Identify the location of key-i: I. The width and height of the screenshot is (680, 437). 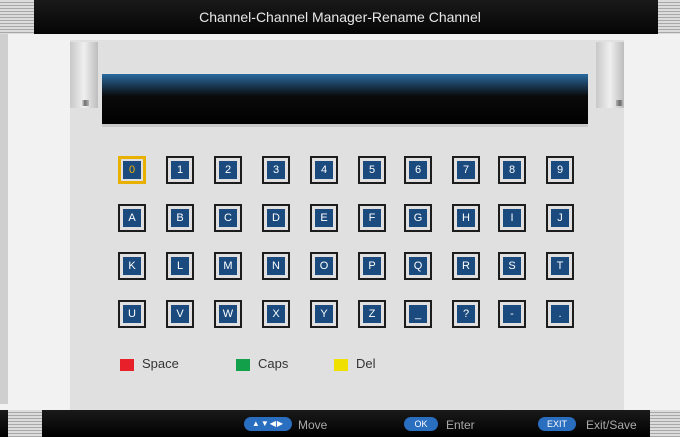
(512, 218).